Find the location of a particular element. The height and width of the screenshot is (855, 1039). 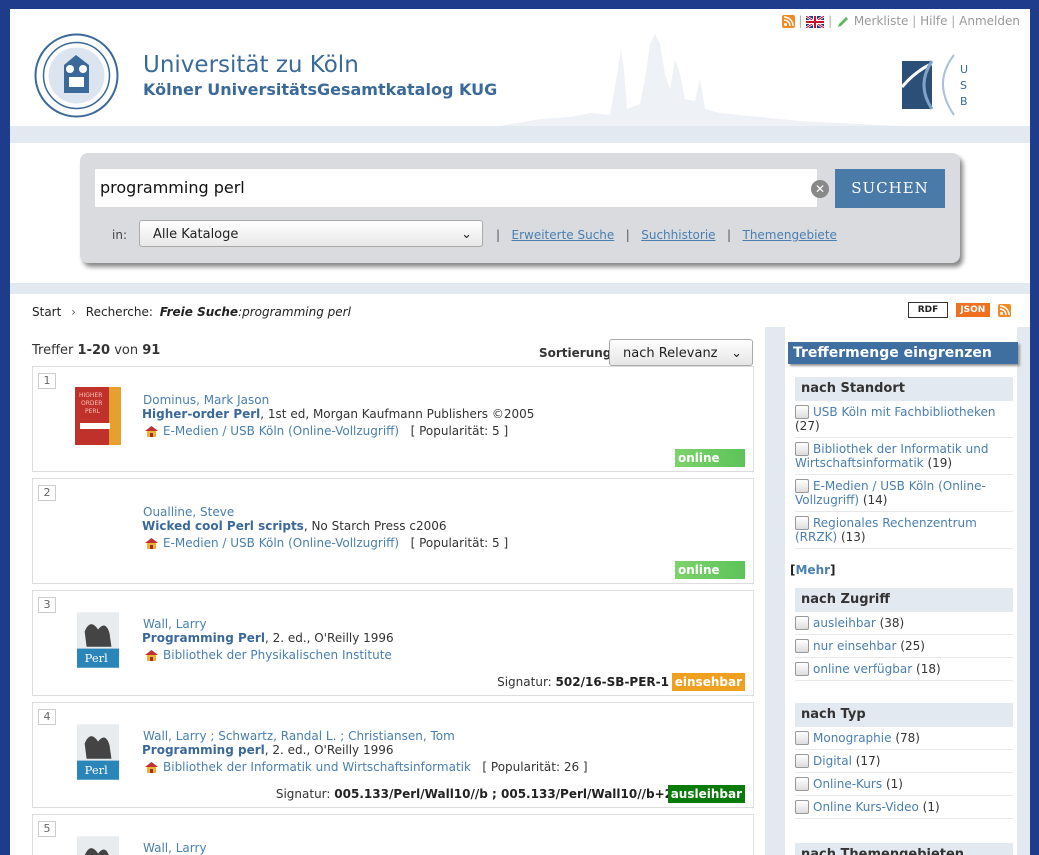

rdf-icon: RDF is located at coordinates (928, 310).